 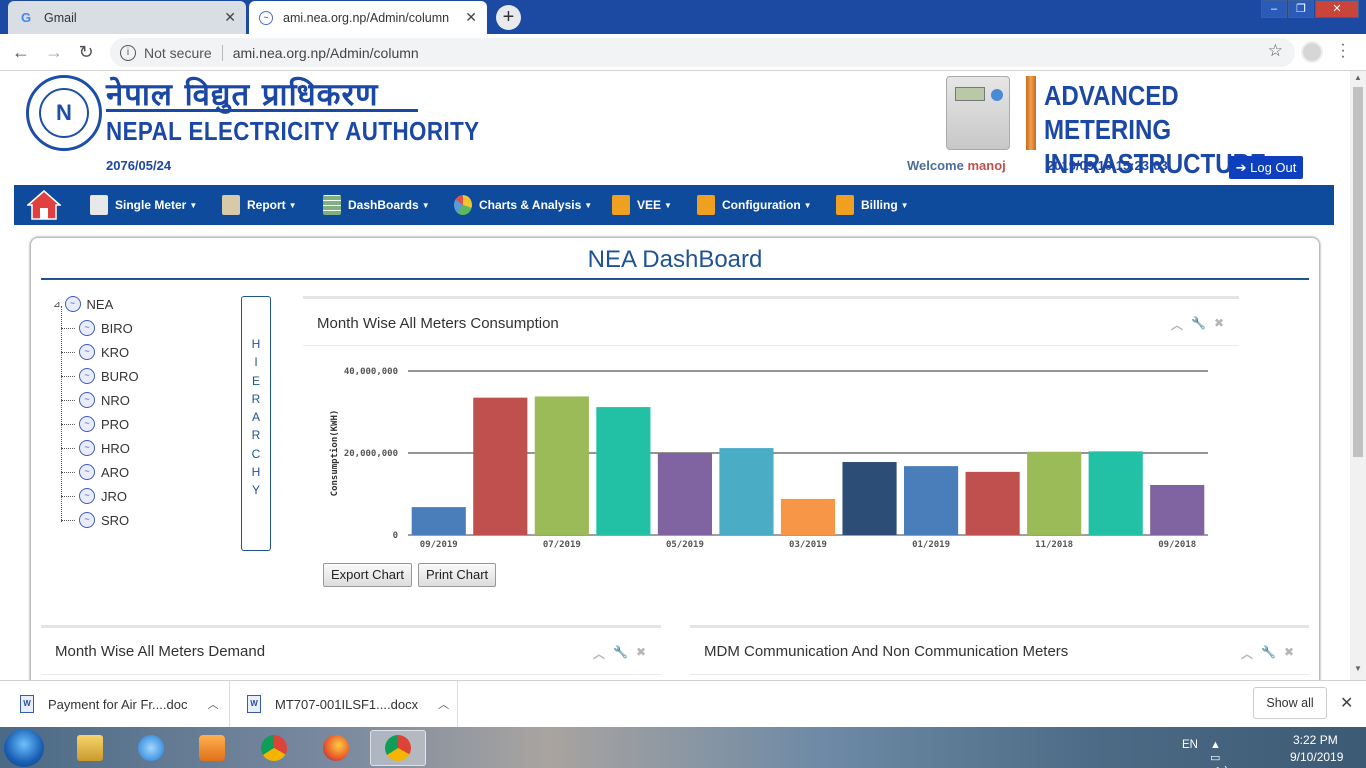 I want to click on download-item: W Payment for Air Fr....doc ︿, so click(x=125, y=704).